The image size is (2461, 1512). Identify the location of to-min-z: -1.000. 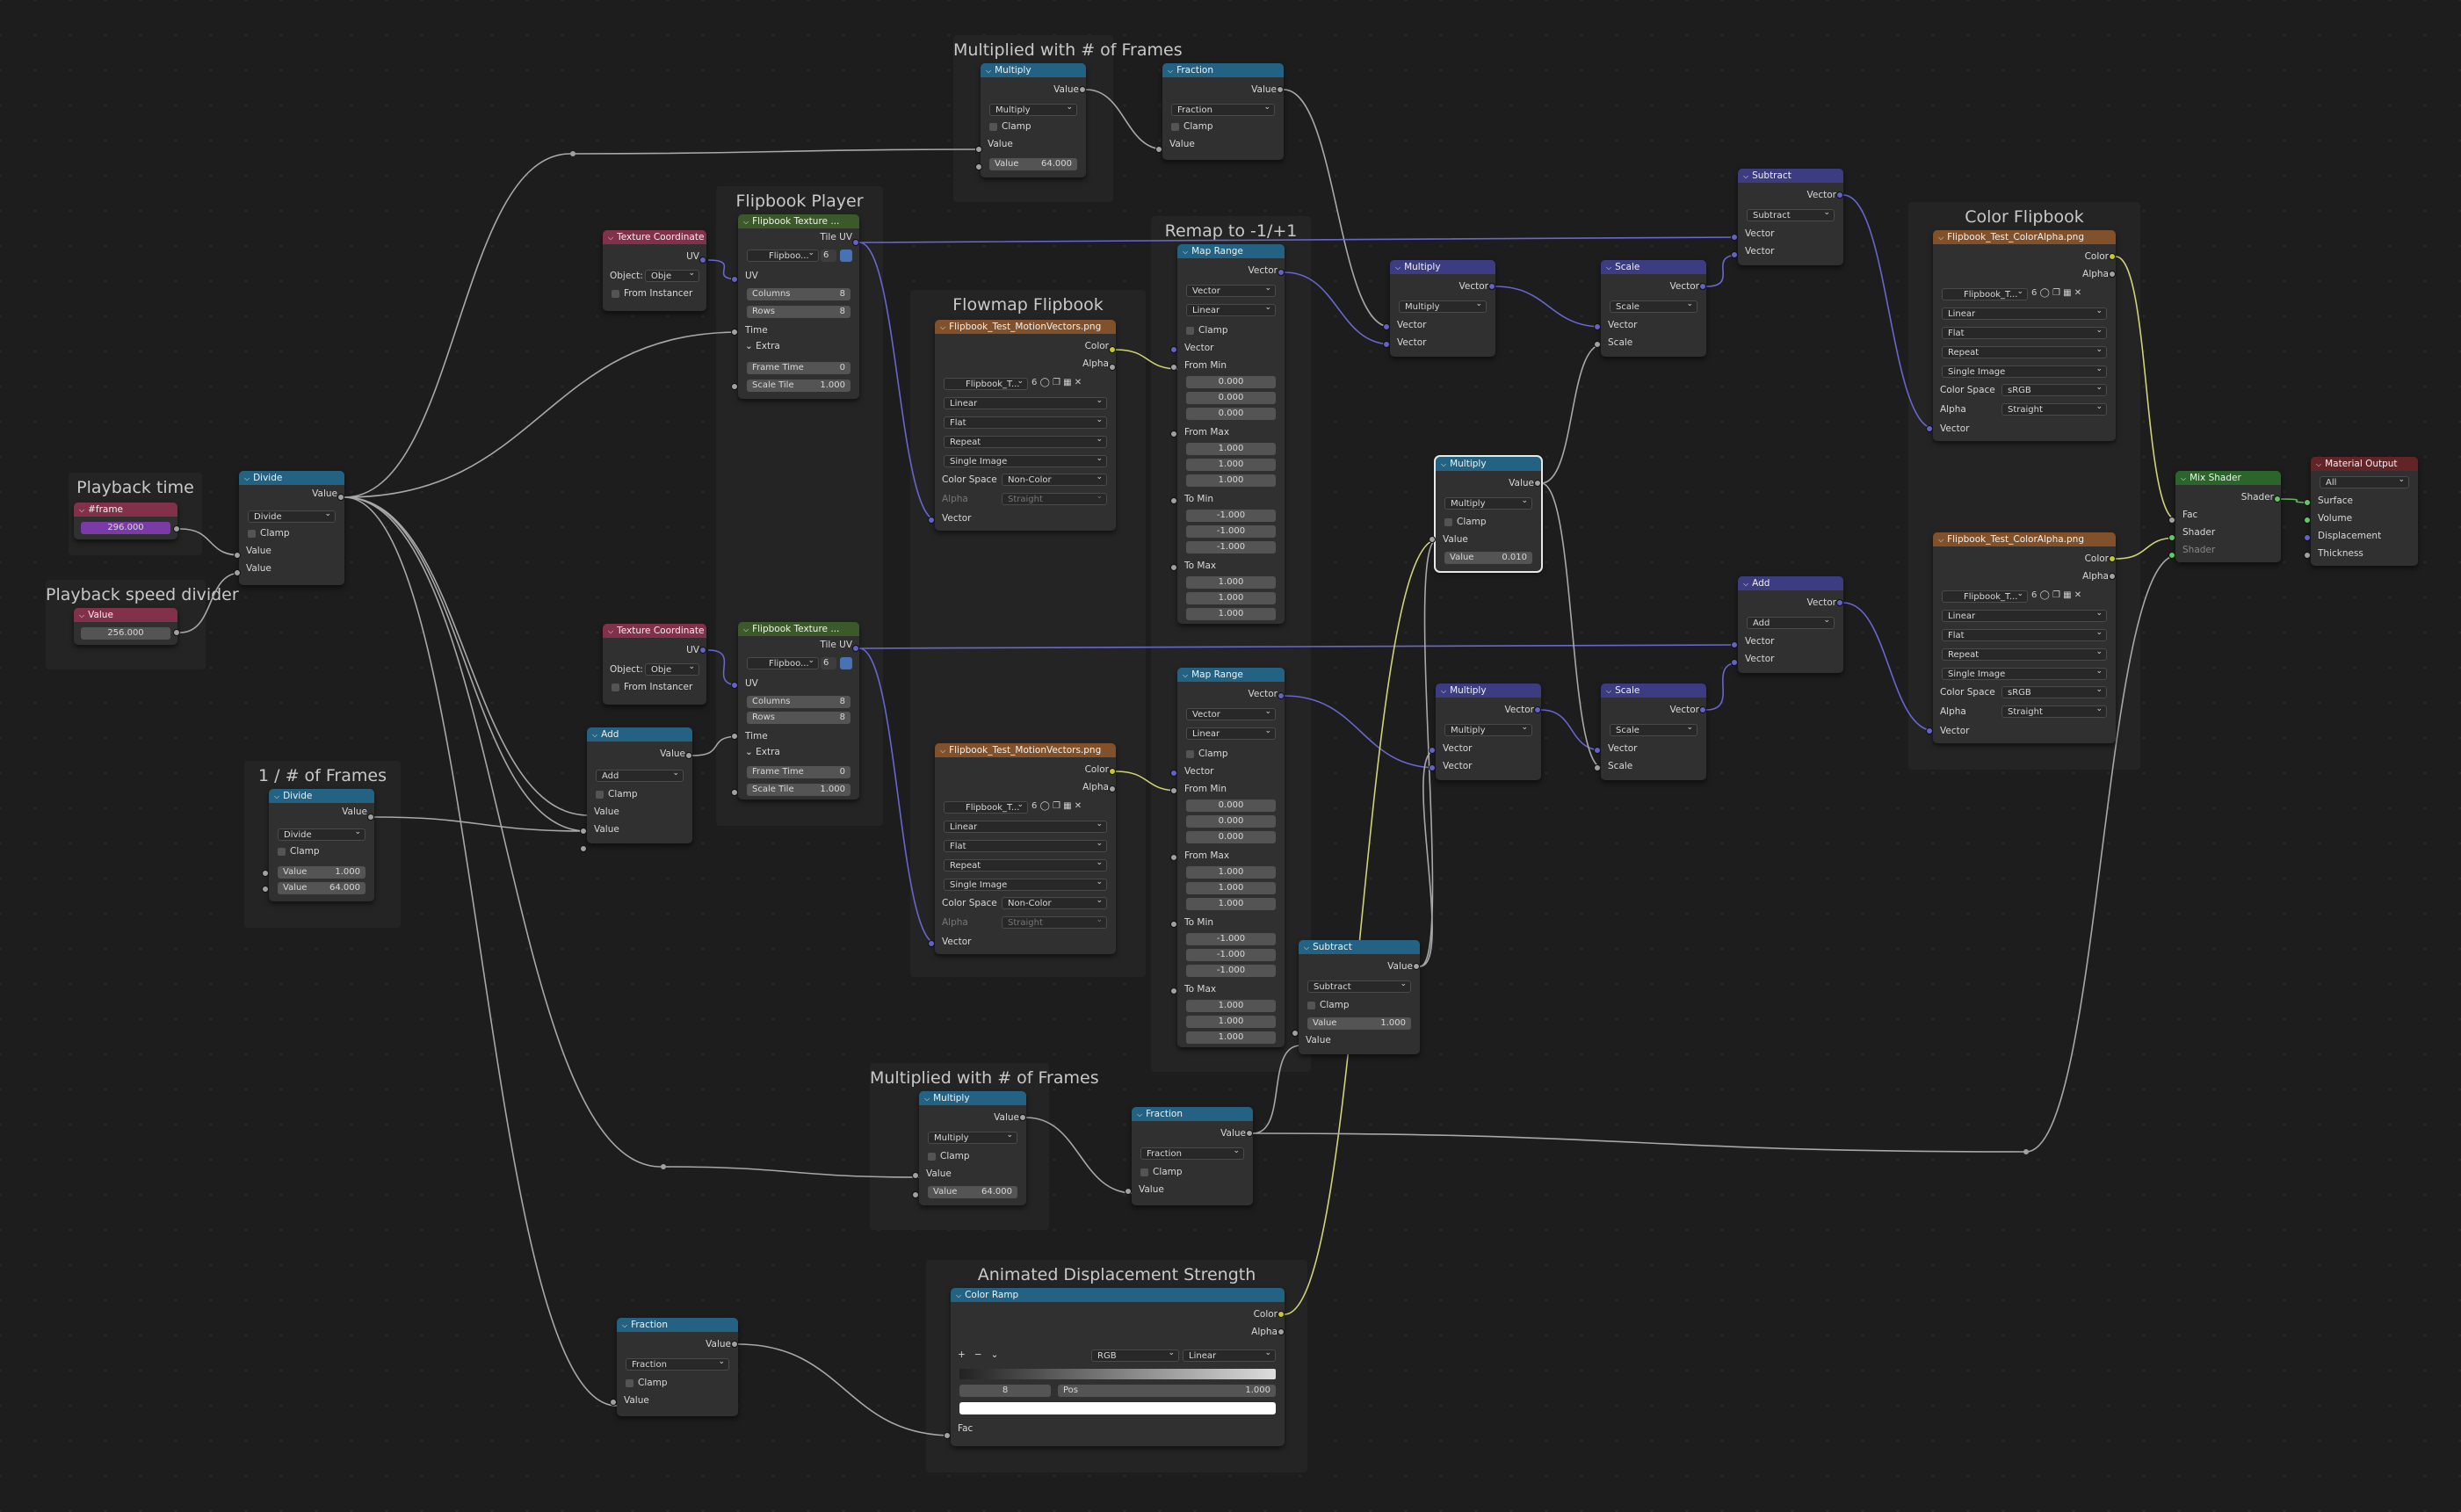
(1231, 547).